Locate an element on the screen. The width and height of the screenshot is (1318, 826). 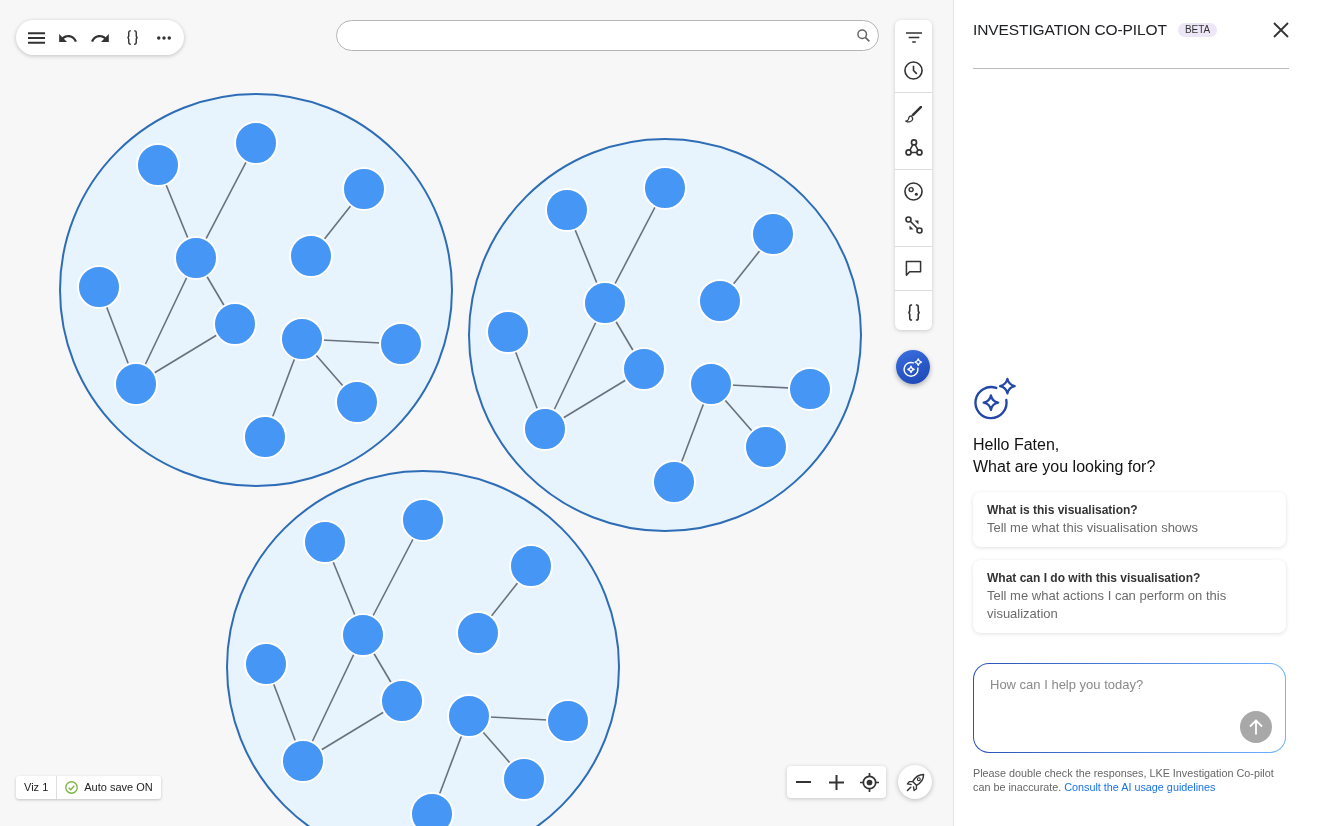
suggestion-card: What is this visualisation? Tell me what this visualisation shows is located at coordinates (1129, 519).